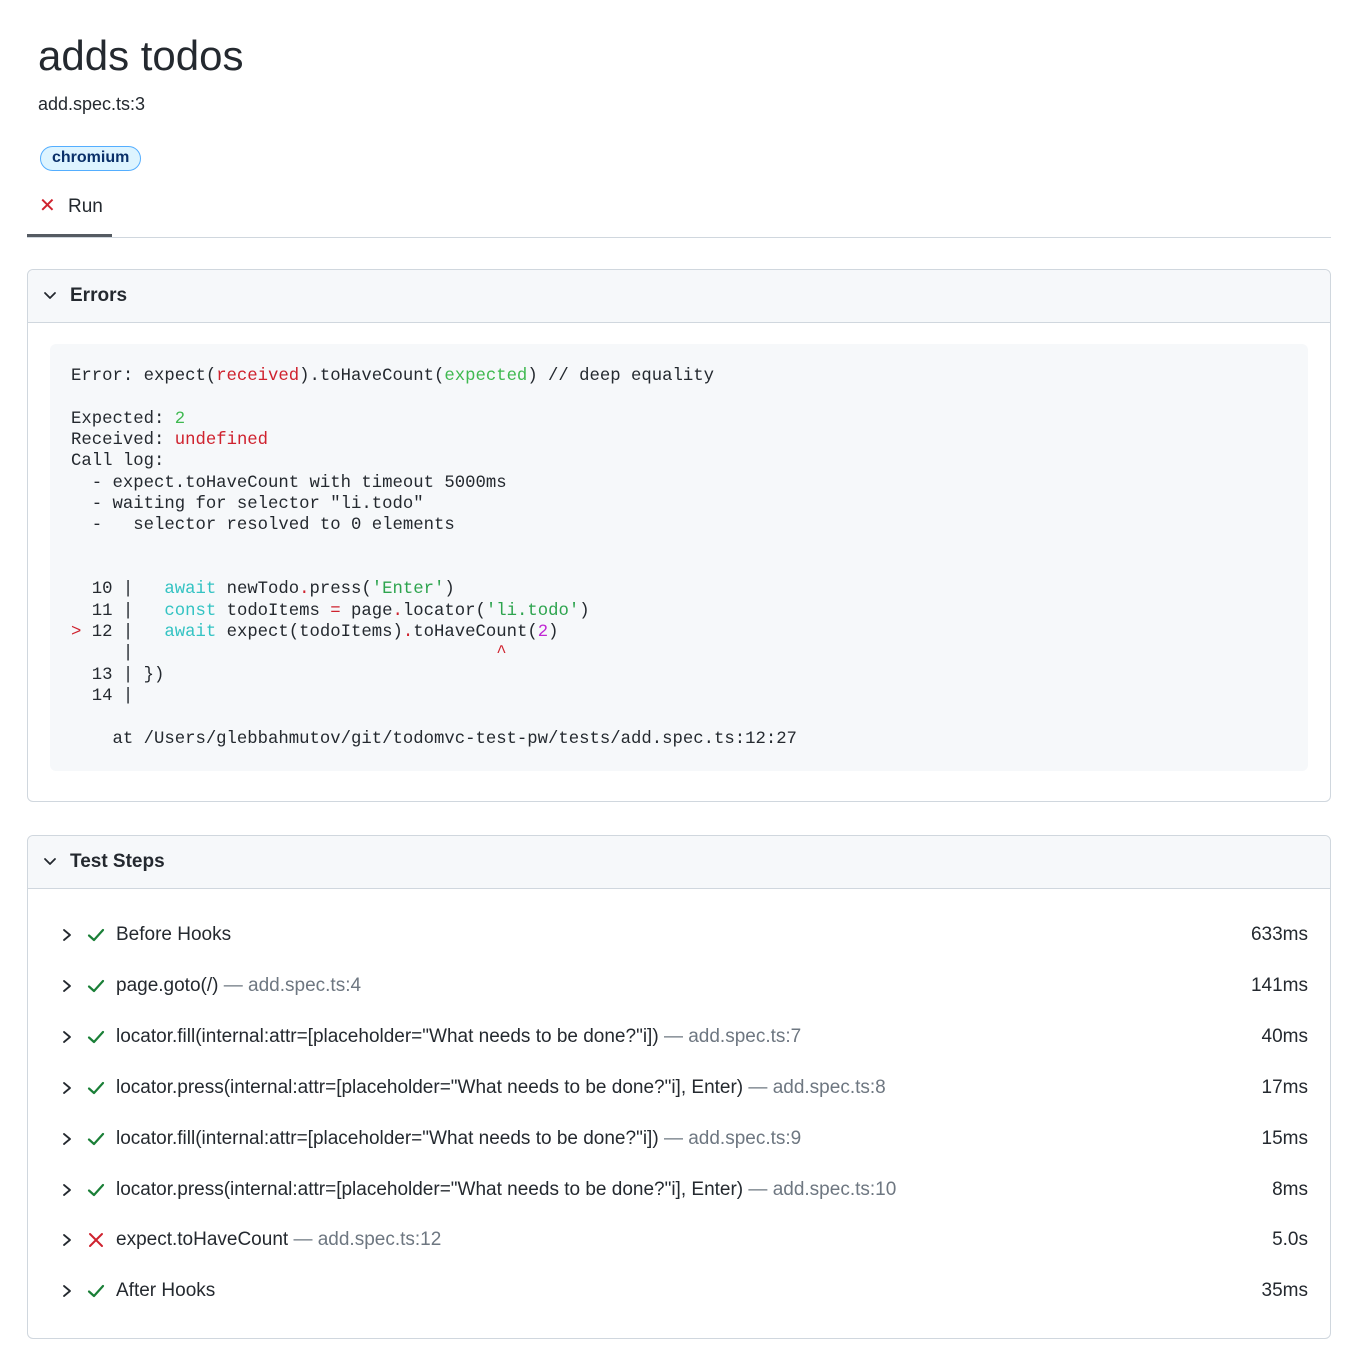 Image resolution: width=1358 pixels, height=1350 pixels. I want to click on step-location: — add.spec.ts:7, so click(732, 1036).